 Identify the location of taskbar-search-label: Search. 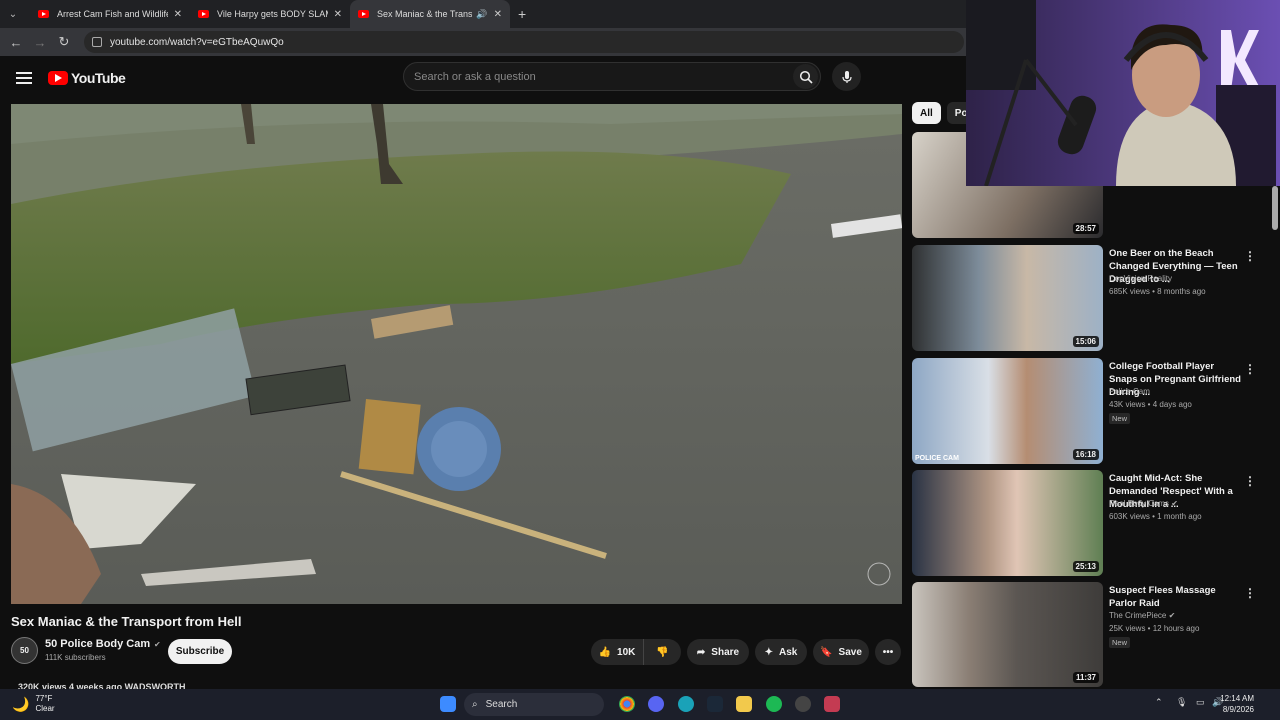
(501, 704).